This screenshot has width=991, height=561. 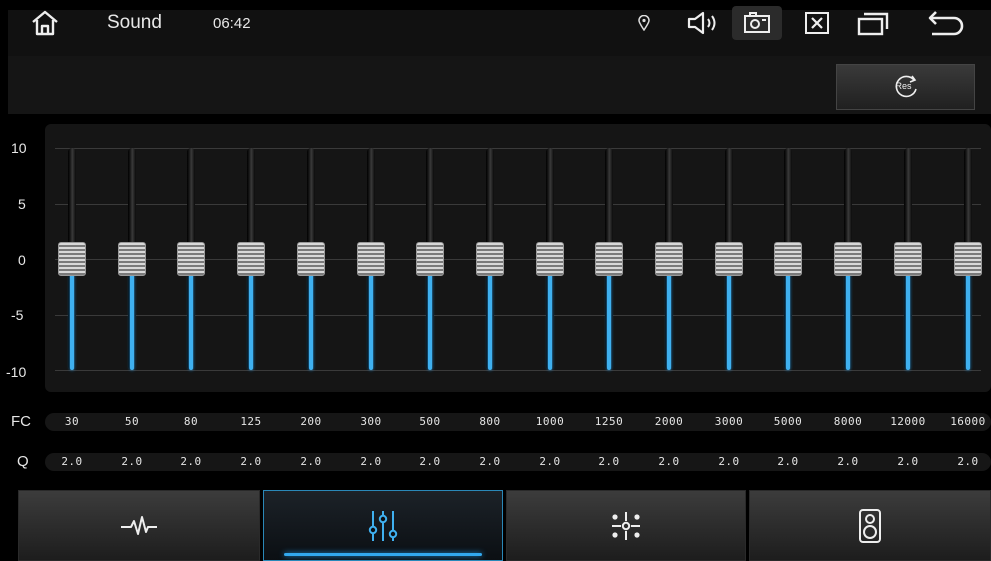 What do you see at coordinates (132, 421) in the screenshot?
I see `fc-value: 50` at bounding box center [132, 421].